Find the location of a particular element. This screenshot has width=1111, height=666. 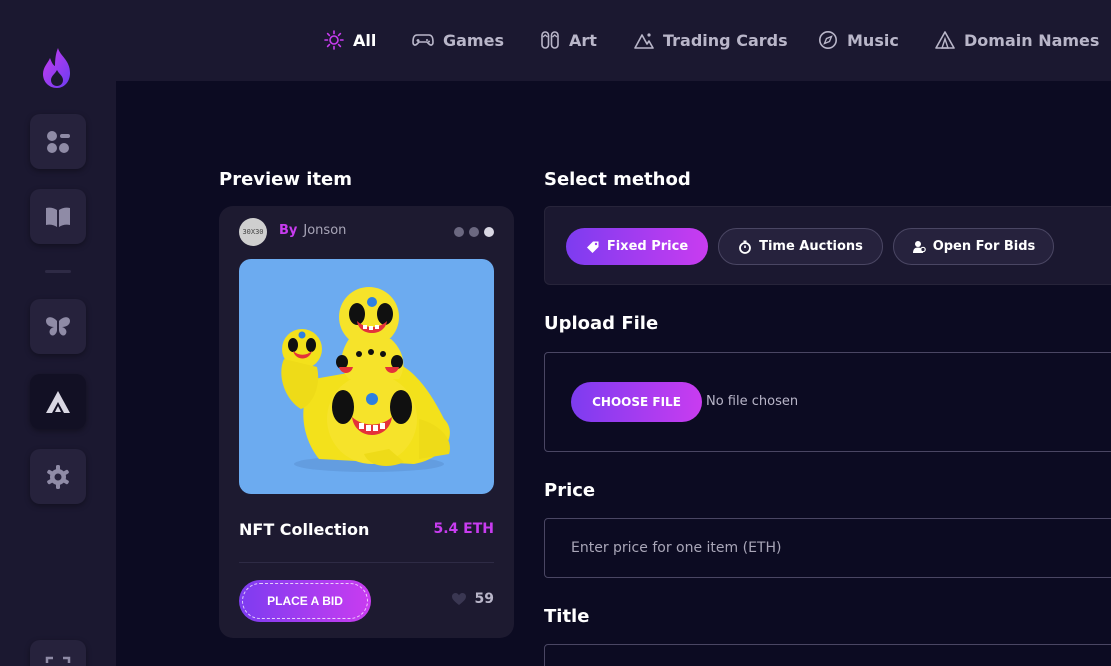

settings-button is located at coordinates (58, 476).